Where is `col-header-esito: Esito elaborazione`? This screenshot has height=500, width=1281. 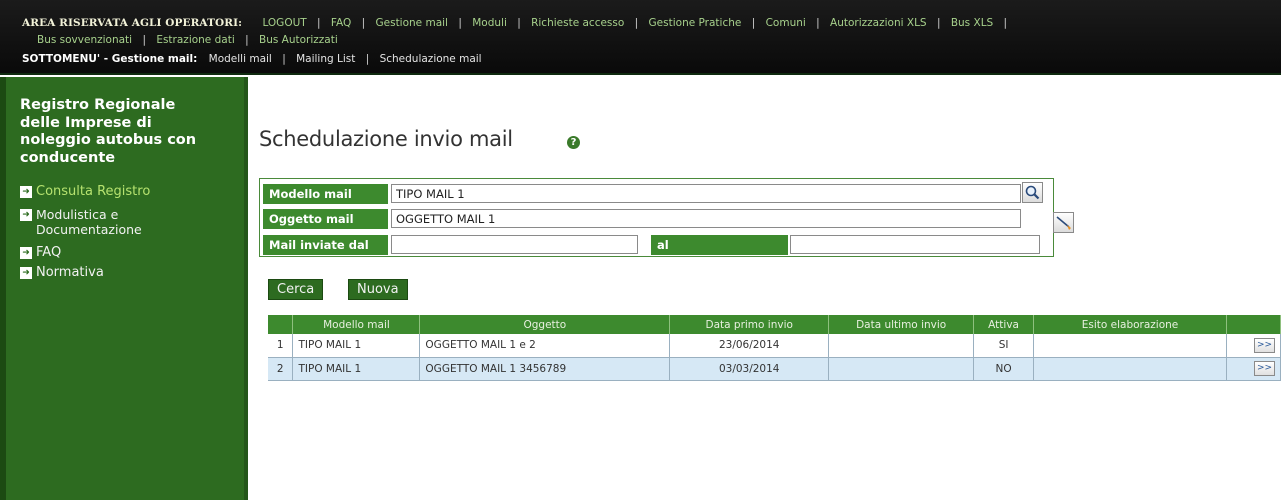
col-header-esito: Esito elaborazione is located at coordinates (1130, 324).